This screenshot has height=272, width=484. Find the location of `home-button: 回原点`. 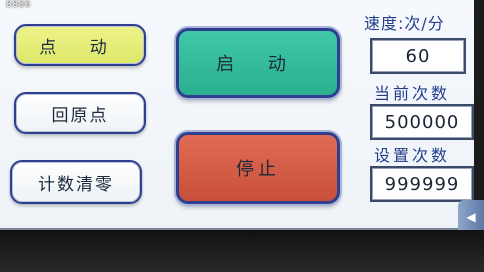

home-button: 回原点 is located at coordinates (80, 113).